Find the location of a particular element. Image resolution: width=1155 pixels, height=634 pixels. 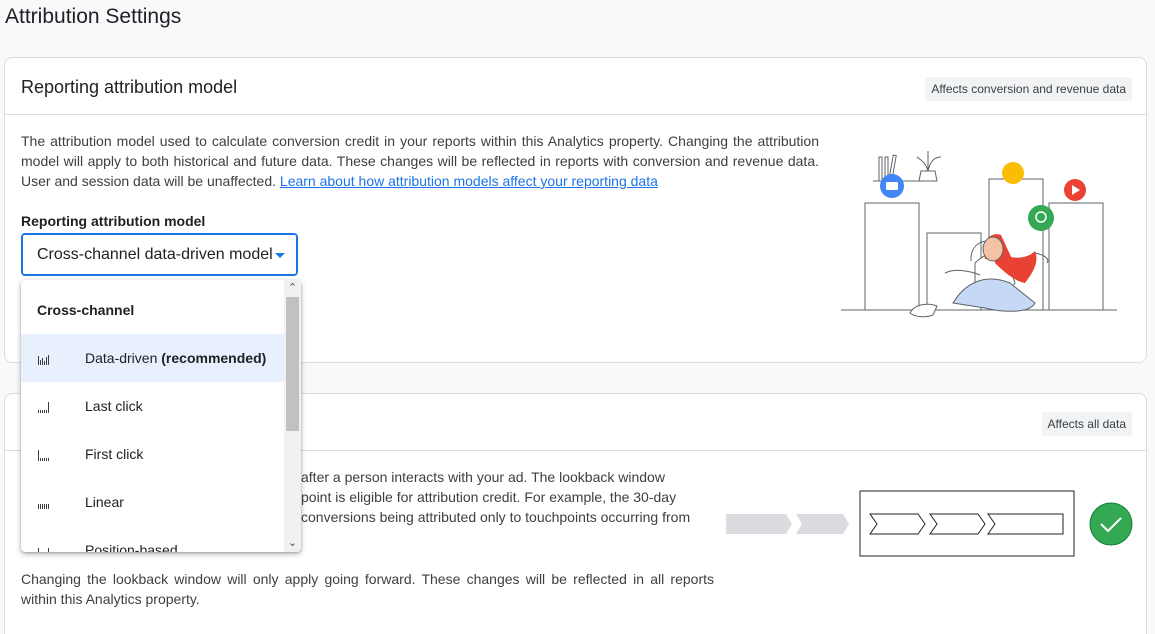

card-title: Reporting attribution model is located at coordinates (129, 87).